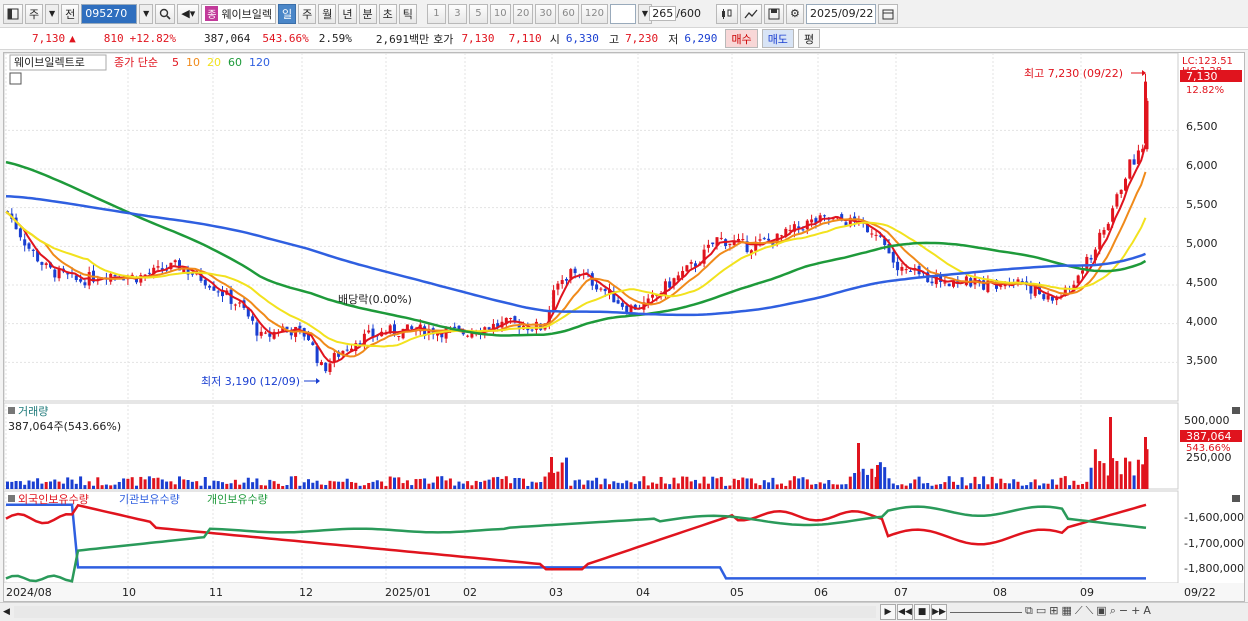 The width and height of the screenshot is (1248, 621). Describe the element at coordinates (794, 13) in the screenshot. I see `gear-icon: ⚙` at that location.